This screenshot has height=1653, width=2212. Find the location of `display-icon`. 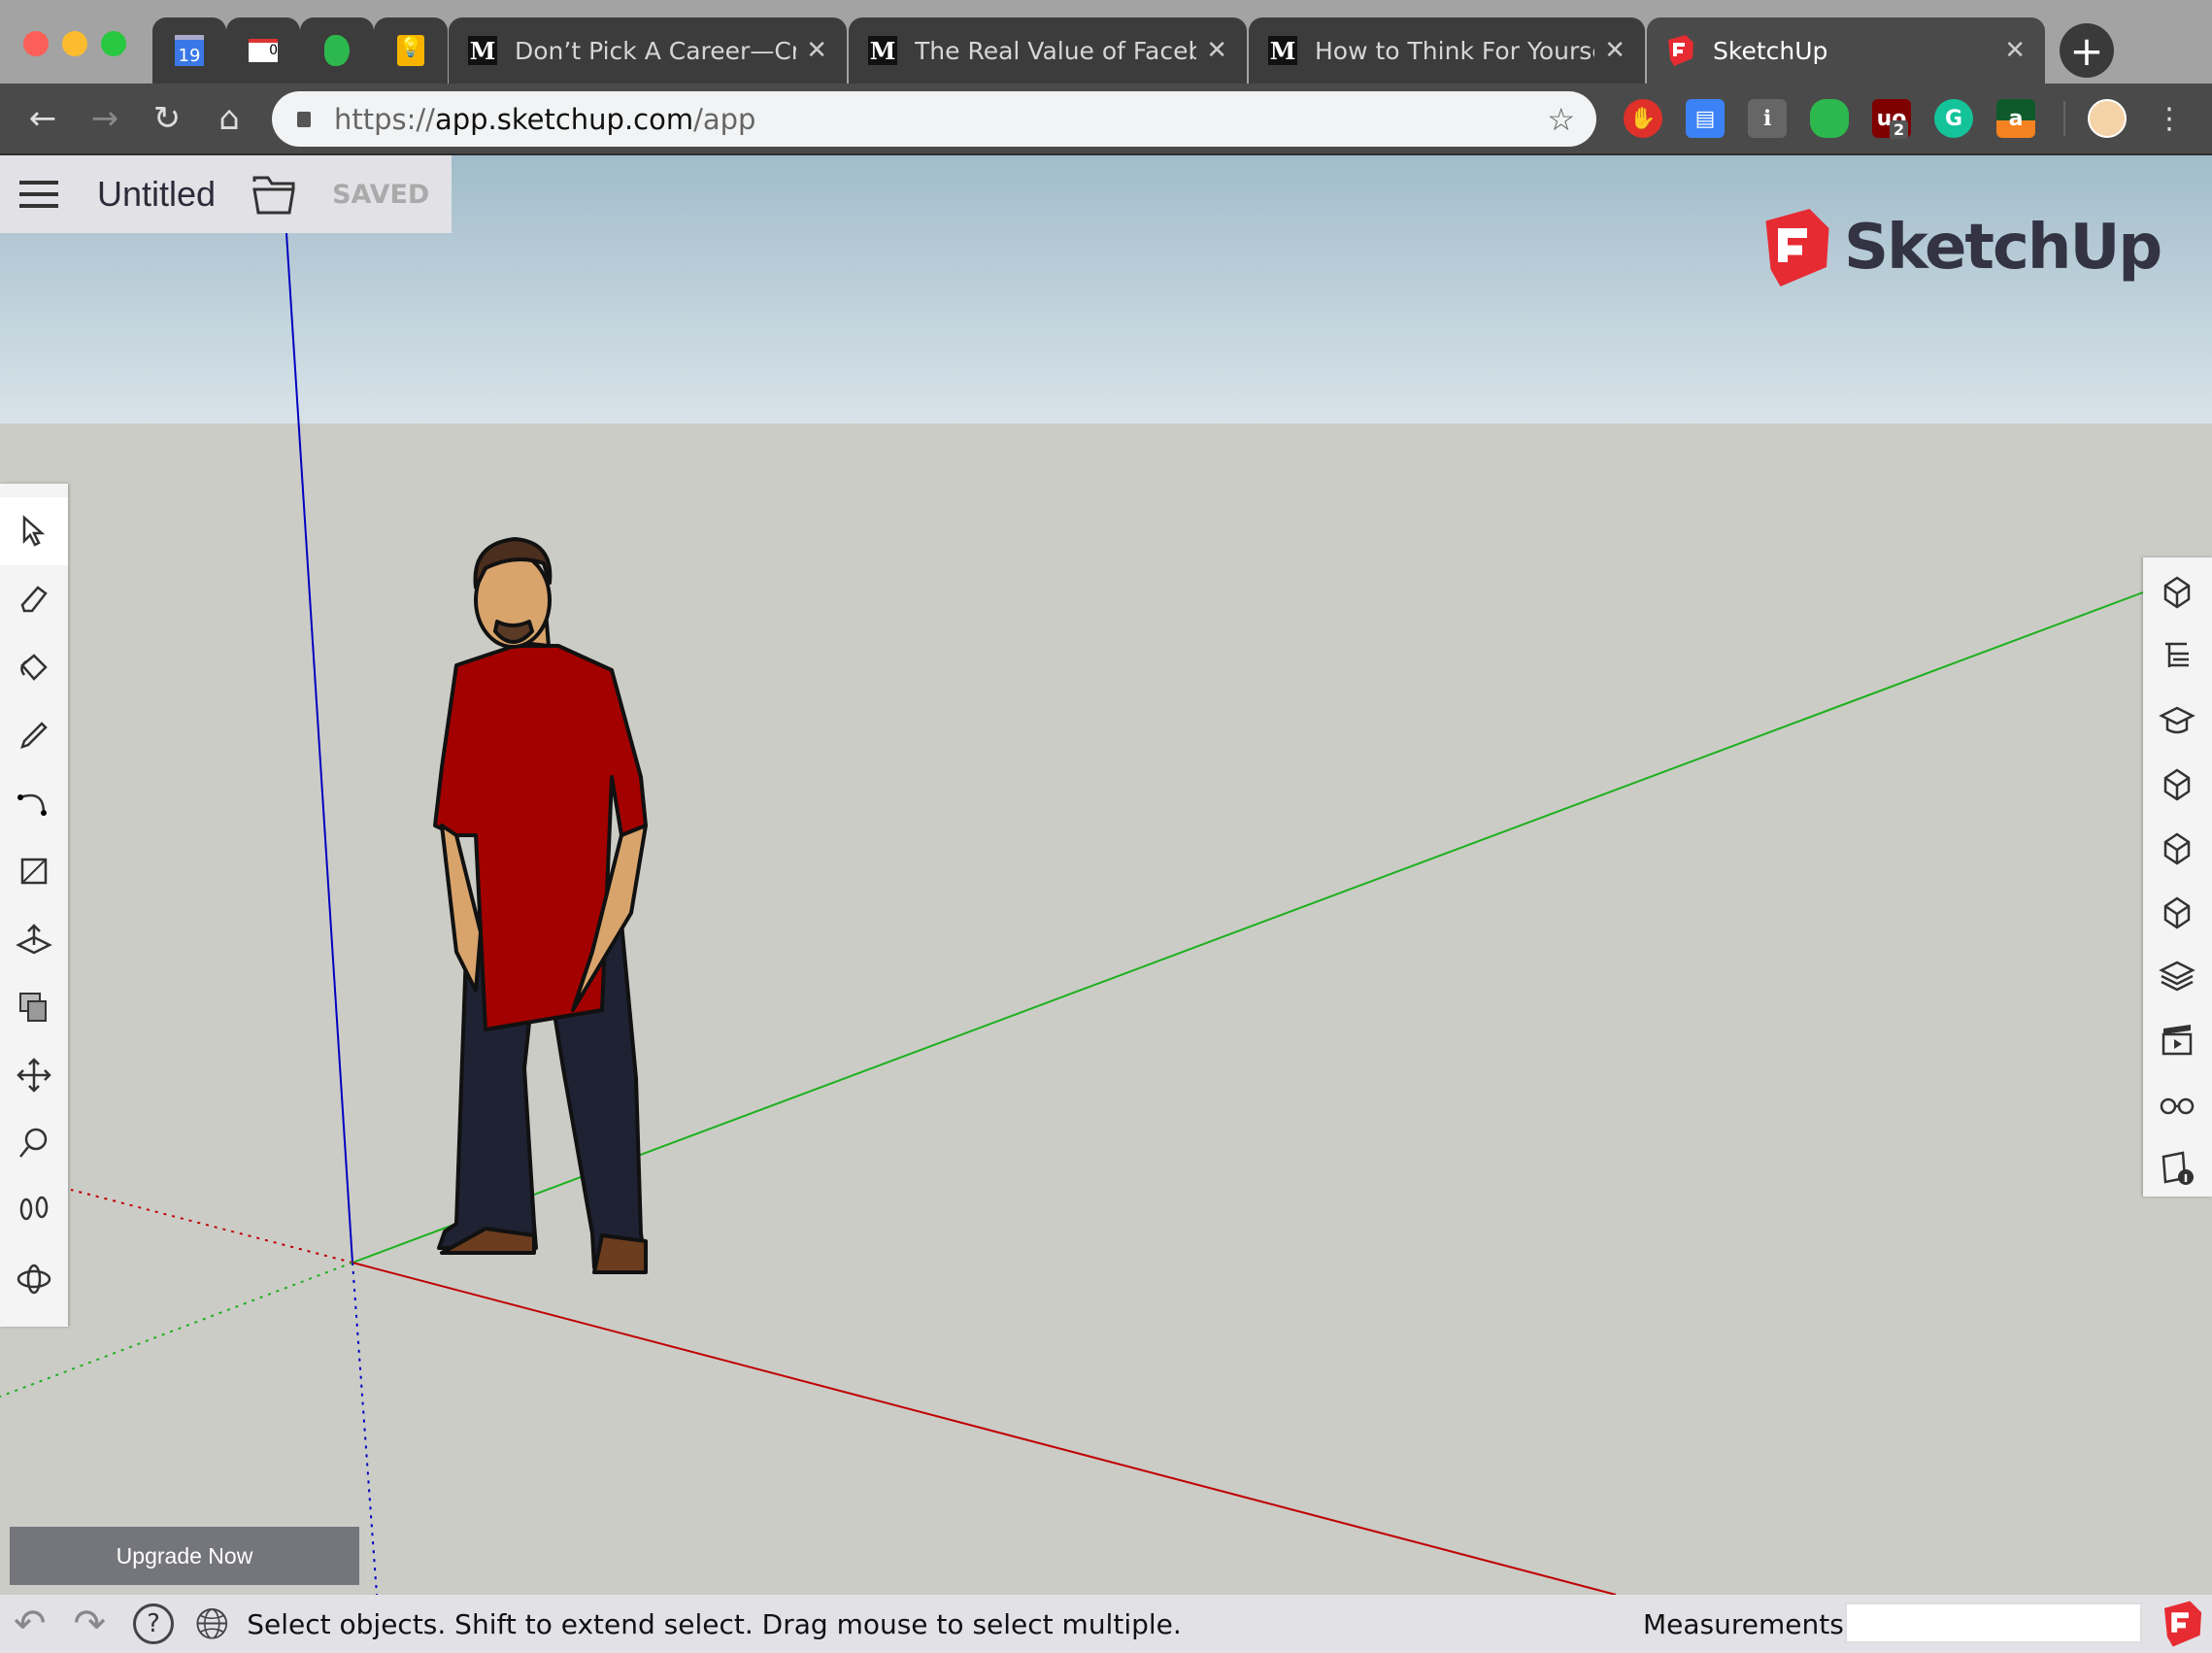

display-icon is located at coordinates (2177, 1106).